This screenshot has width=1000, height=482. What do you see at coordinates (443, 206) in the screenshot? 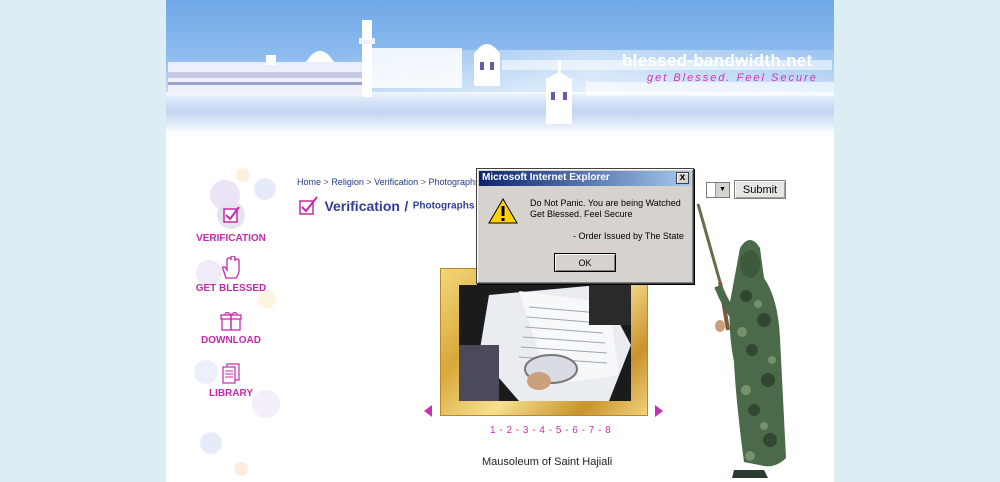
I see `page-title-sub: Photographs` at bounding box center [443, 206].